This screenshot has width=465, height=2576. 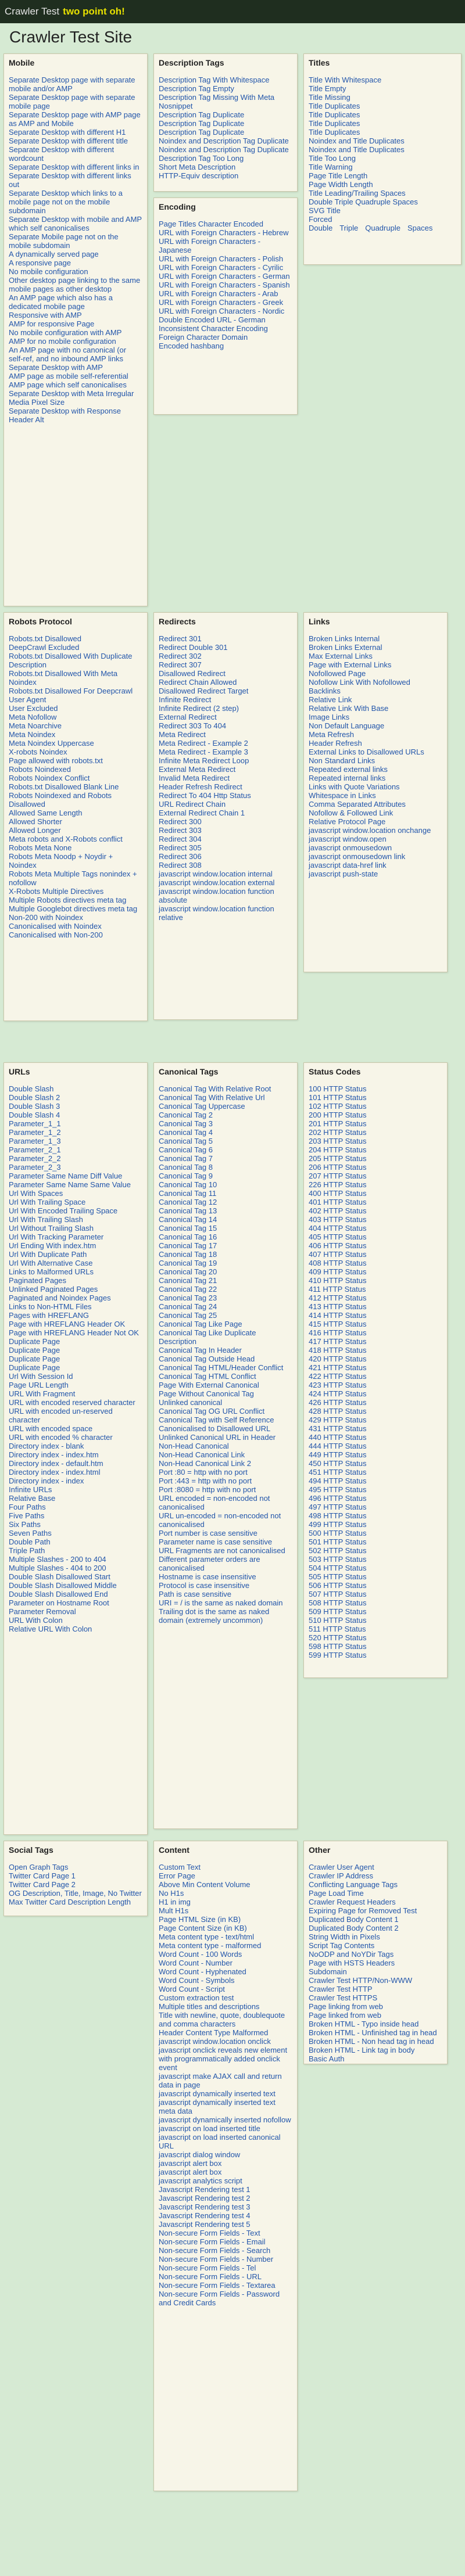 I want to click on test-page-link: Six Paths, so click(x=25, y=1524).